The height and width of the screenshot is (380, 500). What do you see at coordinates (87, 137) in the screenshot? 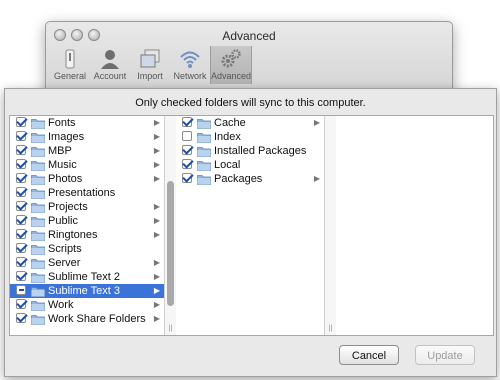
I see `folder-row: Images ▶` at bounding box center [87, 137].